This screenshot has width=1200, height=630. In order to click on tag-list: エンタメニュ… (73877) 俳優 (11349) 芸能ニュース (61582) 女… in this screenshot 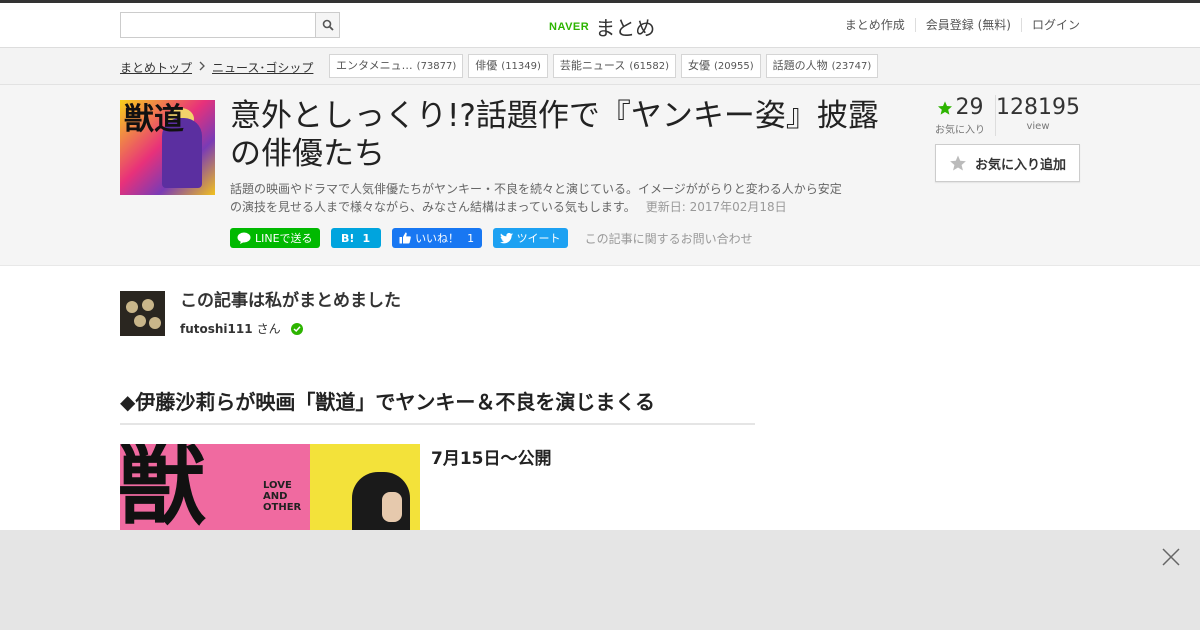, I will do `click(604, 66)`.